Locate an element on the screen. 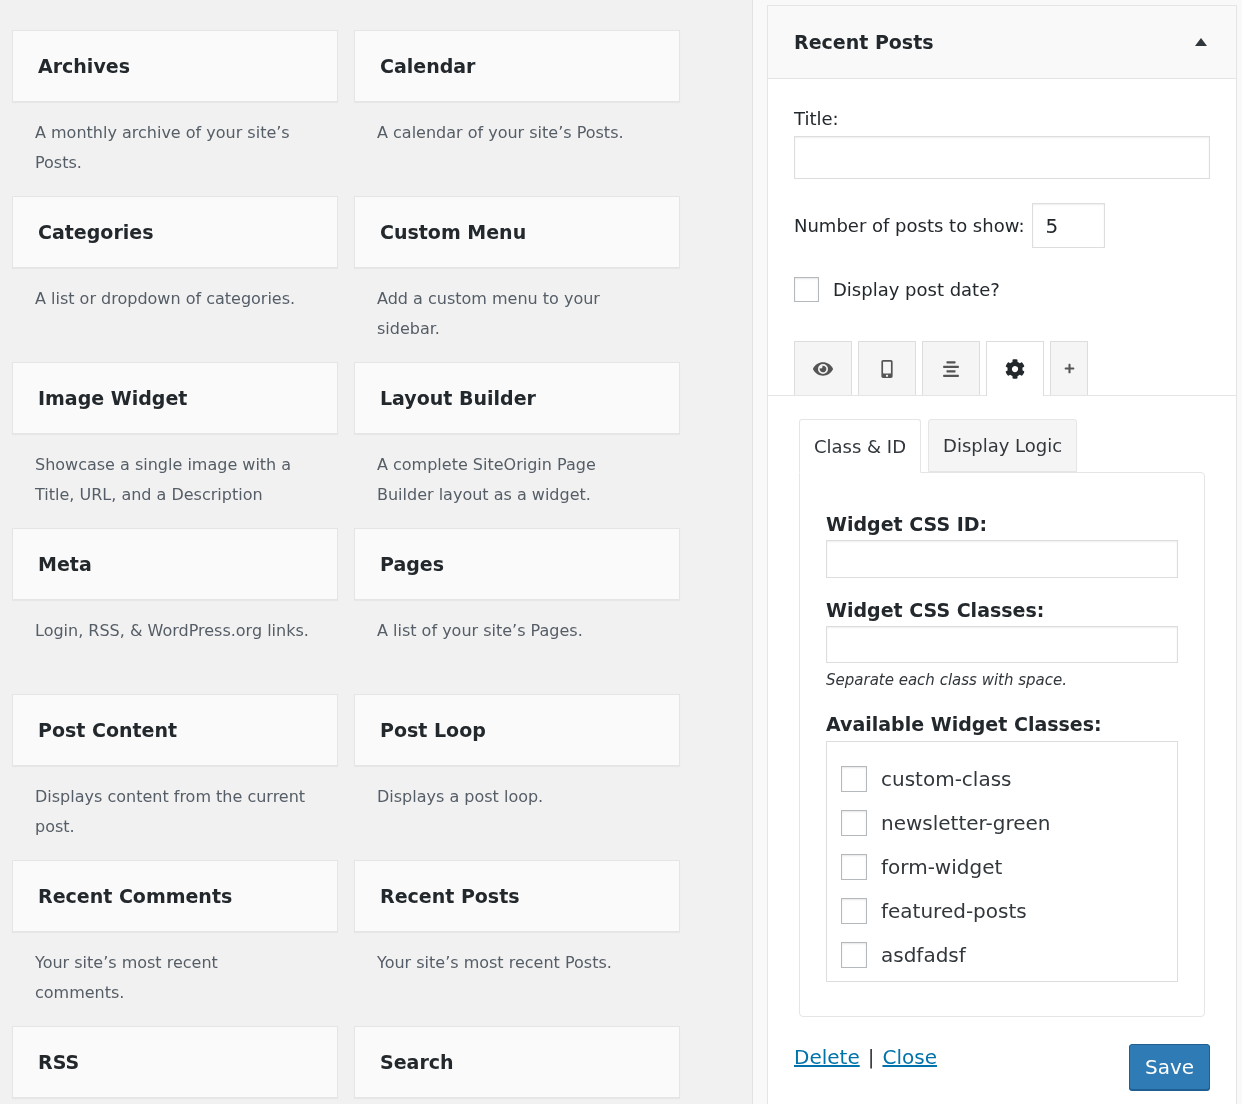 The height and width of the screenshot is (1104, 1242). save-button: Save is located at coordinates (1169, 1067).